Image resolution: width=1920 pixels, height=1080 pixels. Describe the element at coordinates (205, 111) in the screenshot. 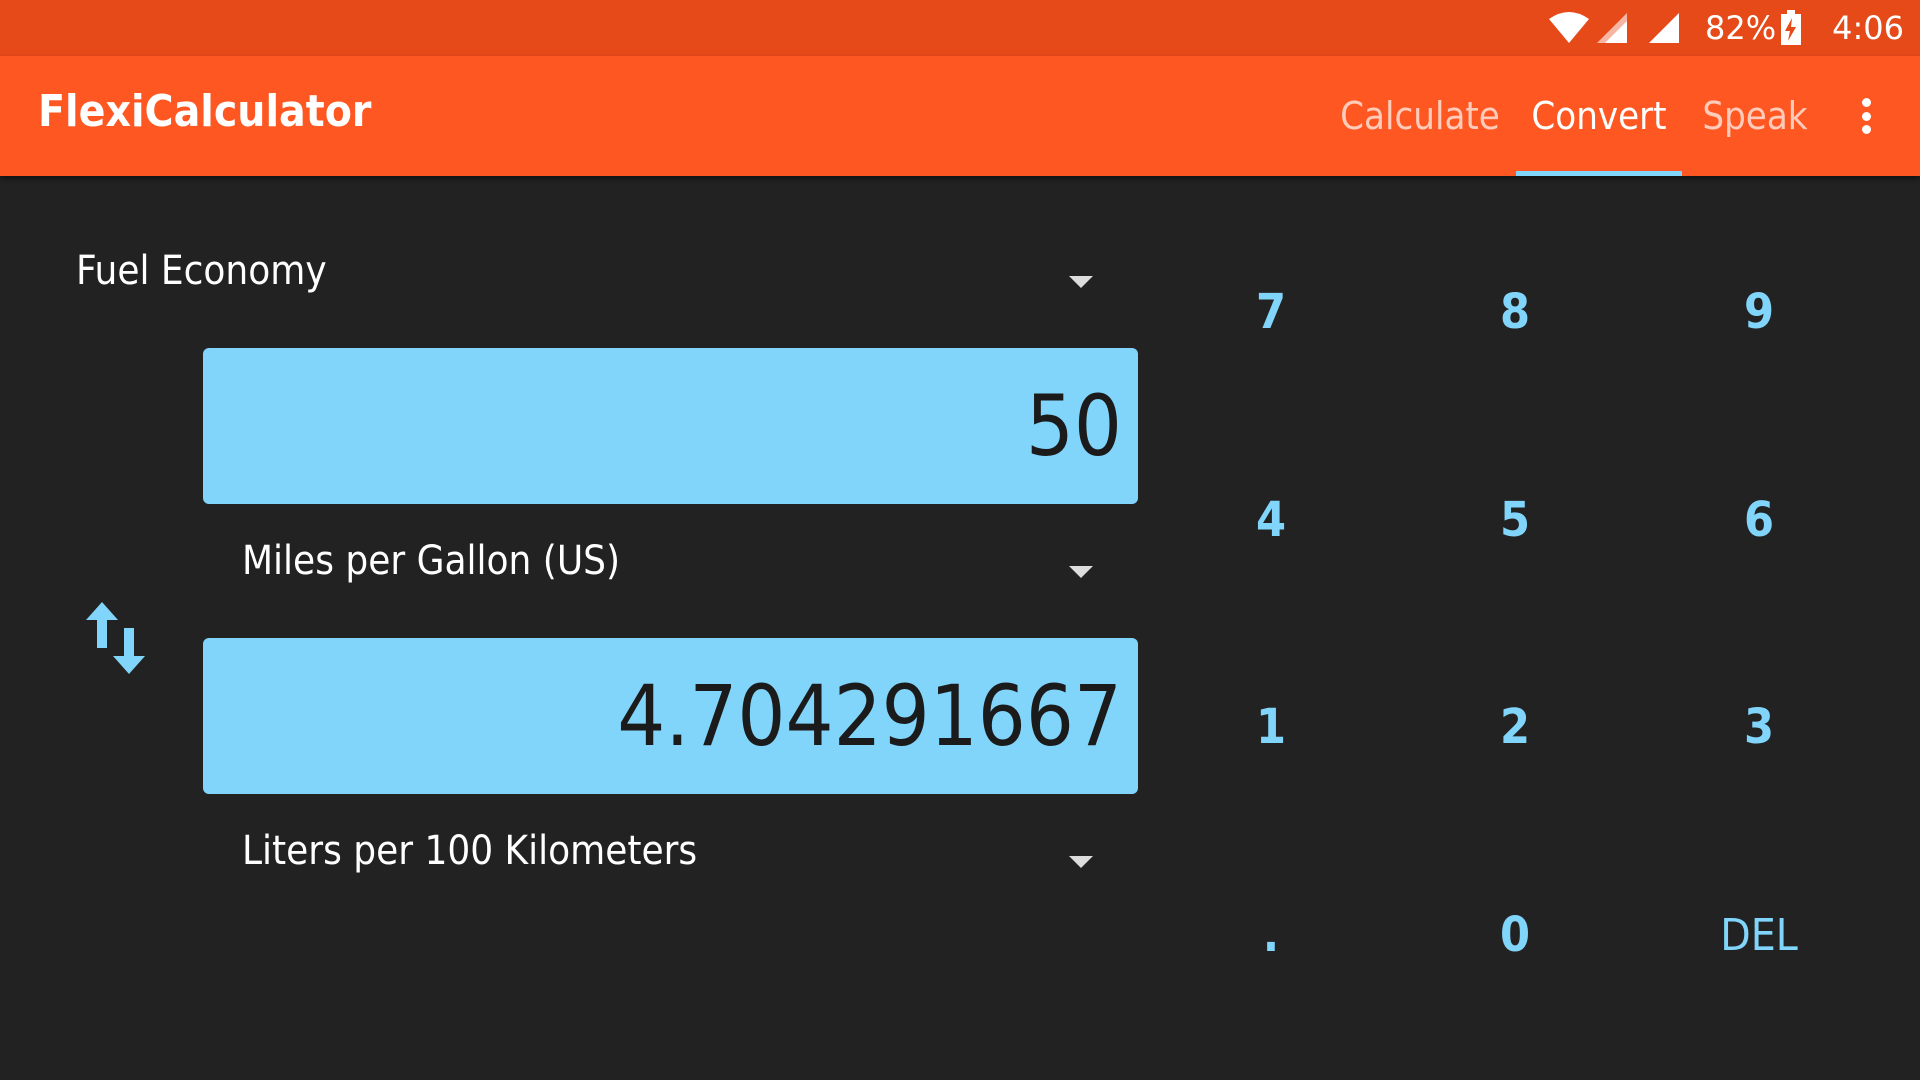

I see `app-title: FlexiCalculator` at that location.